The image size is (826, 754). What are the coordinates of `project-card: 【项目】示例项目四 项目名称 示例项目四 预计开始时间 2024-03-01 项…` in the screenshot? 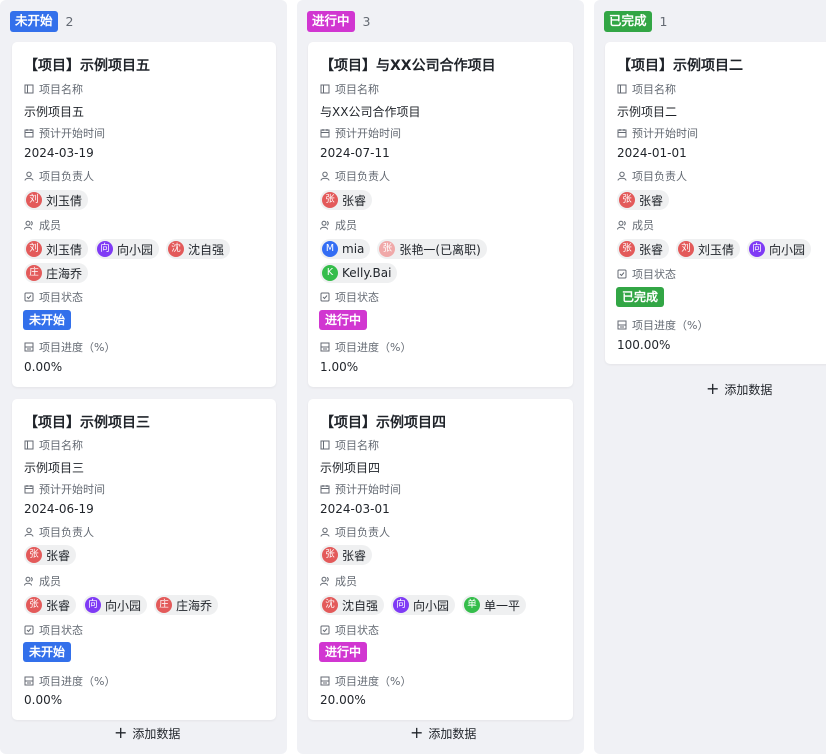 It's located at (440, 559).